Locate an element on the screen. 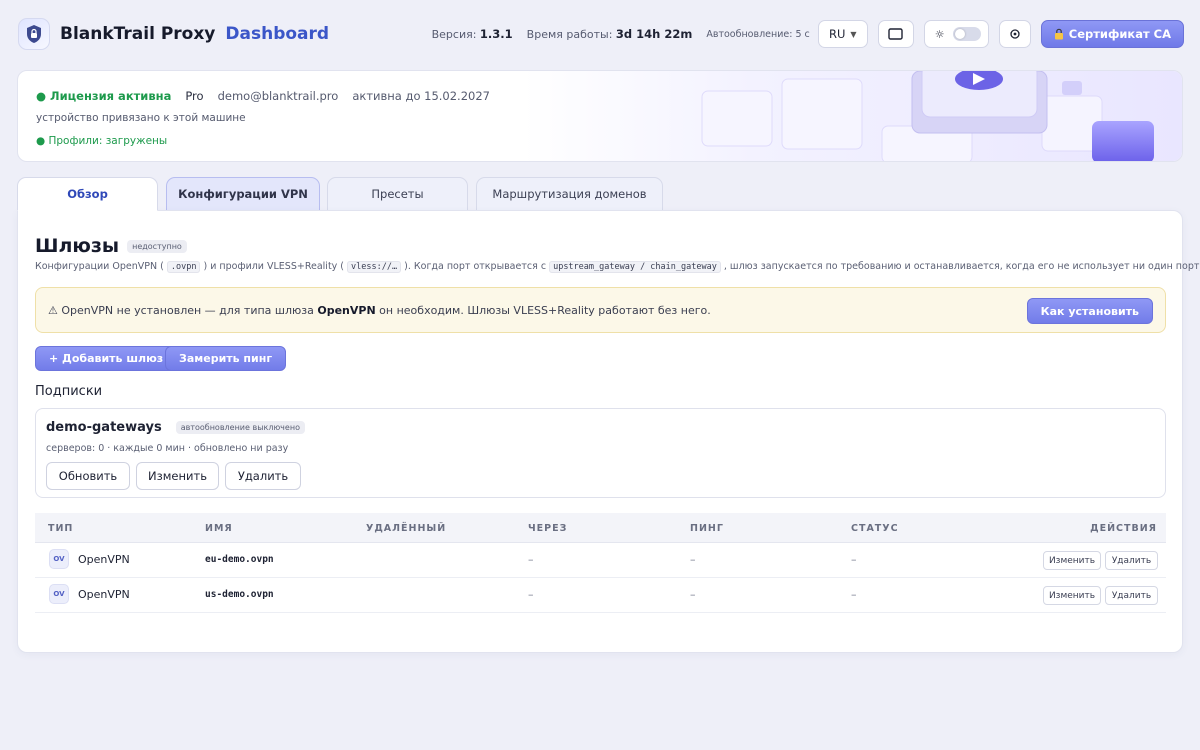  row-name: eu-demo.ovpn is located at coordinates (239, 559).